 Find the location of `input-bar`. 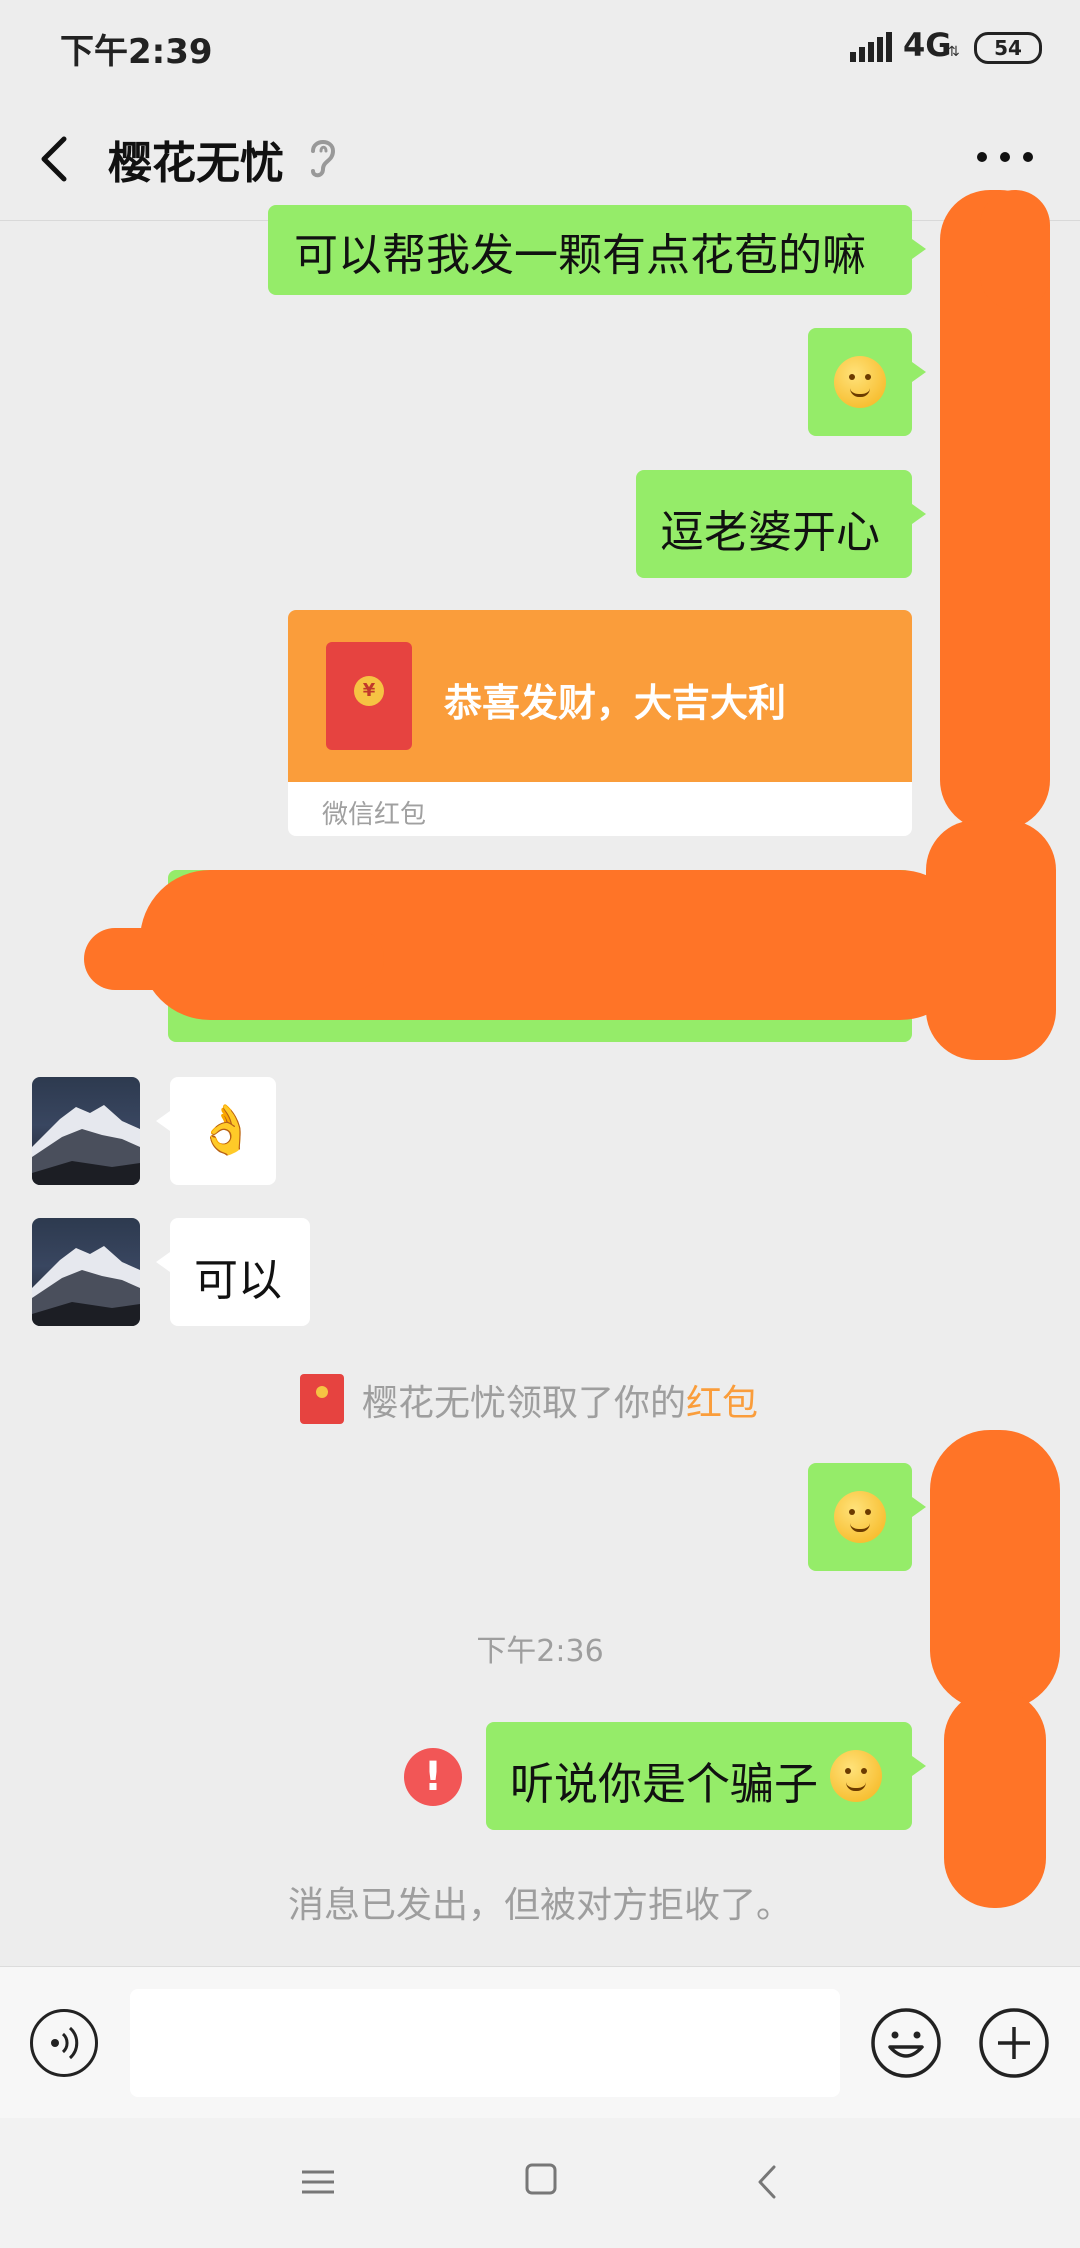

input-bar is located at coordinates (540, 2042).